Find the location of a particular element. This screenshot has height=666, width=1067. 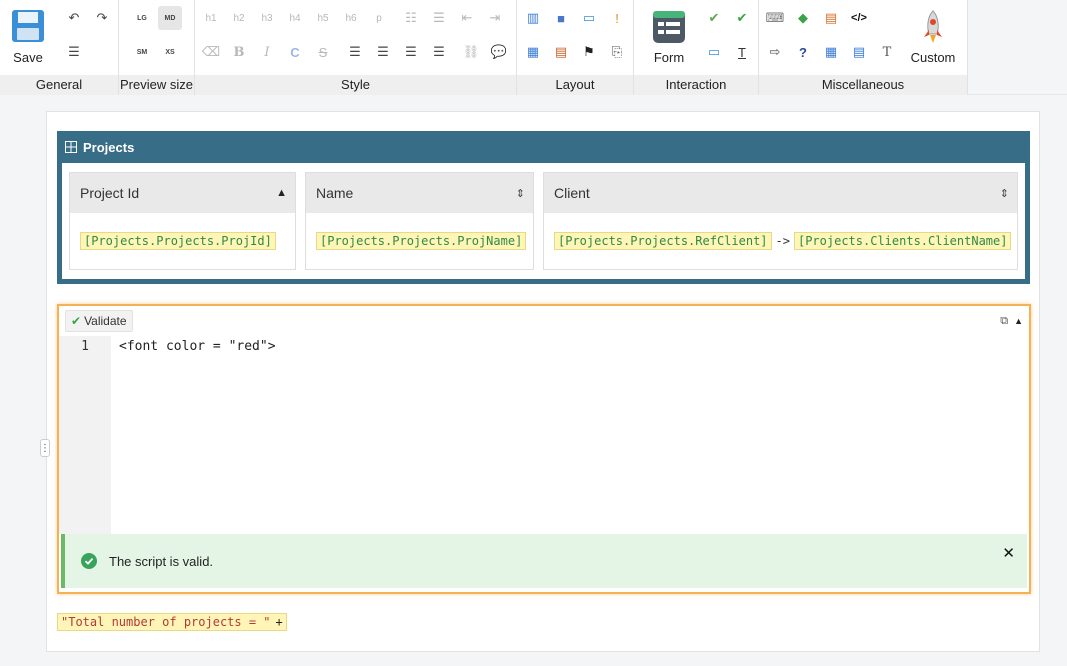

indent-icon: ⇥ is located at coordinates (495, 18).